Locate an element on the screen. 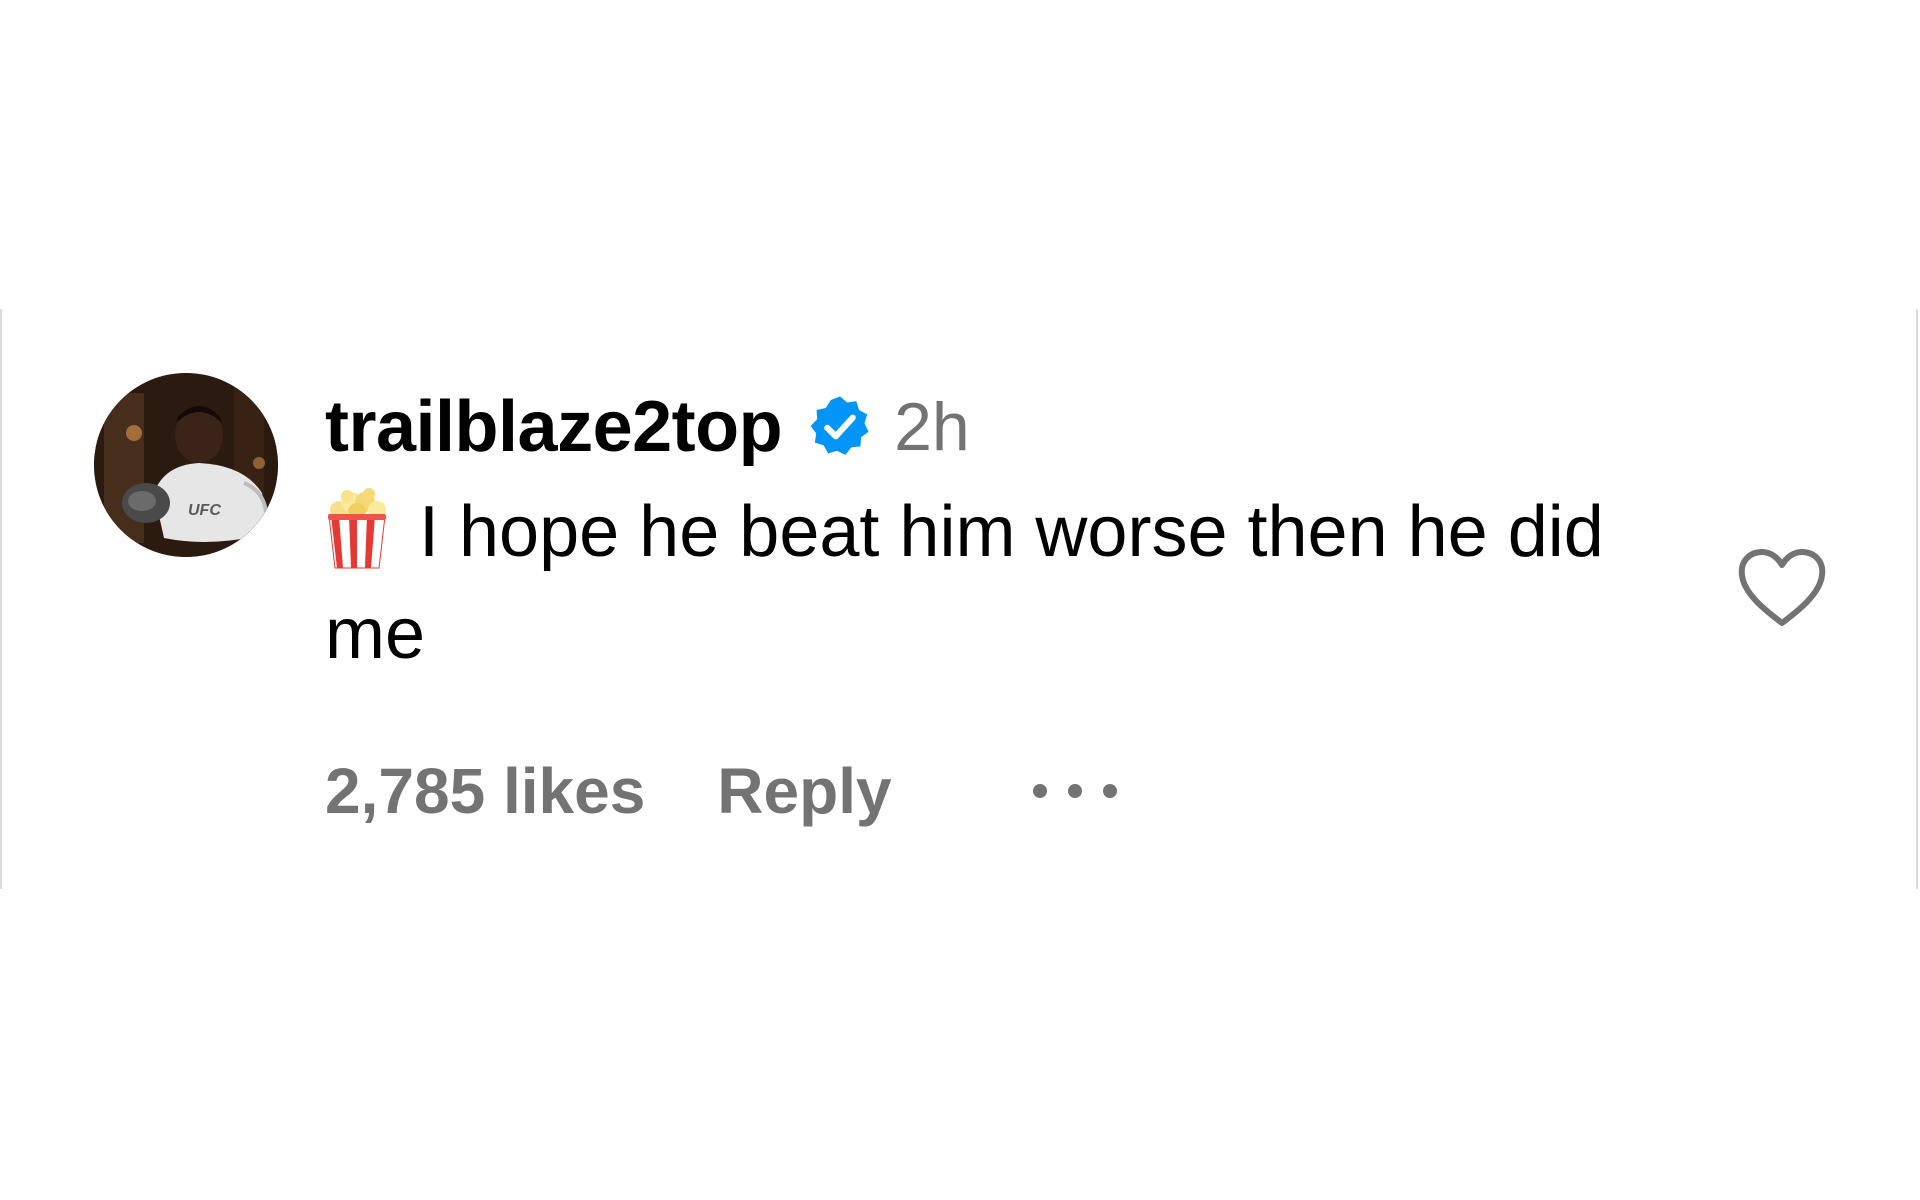  likes-count: 2,785 likes is located at coordinates (485, 791).